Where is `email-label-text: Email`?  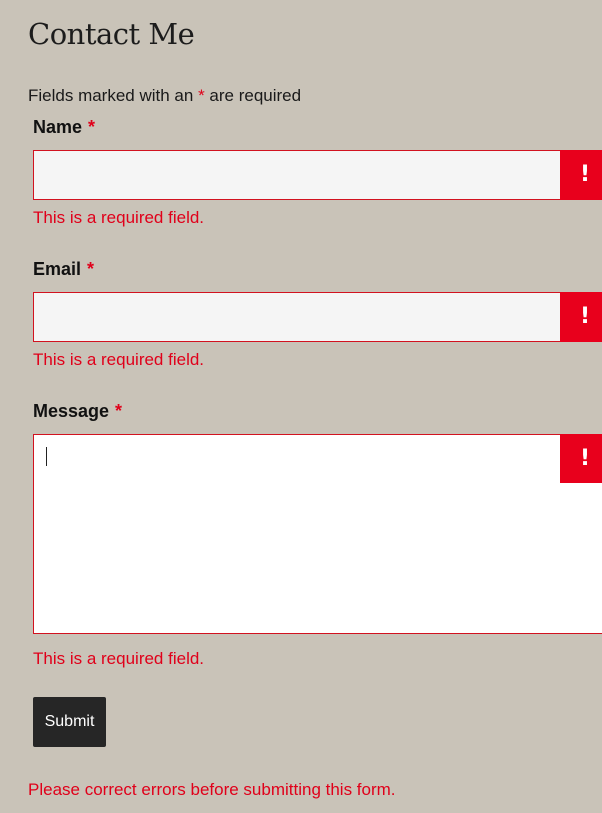
email-label-text: Email is located at coordinates (57, 269).